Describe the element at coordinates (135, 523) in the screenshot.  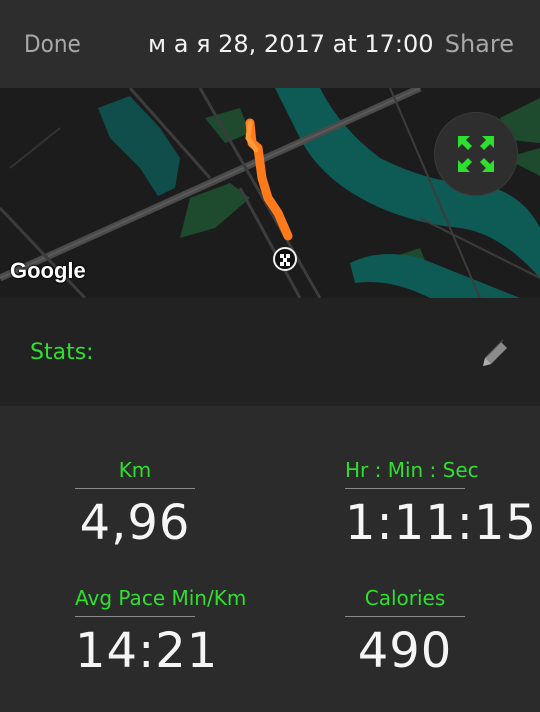
I see `metric-value: 4,96` at that location.